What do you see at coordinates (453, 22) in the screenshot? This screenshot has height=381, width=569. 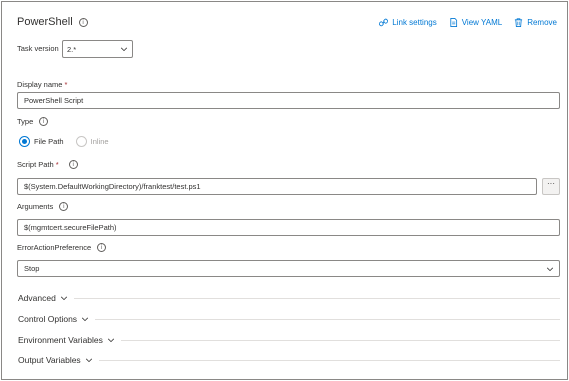 I see `document-icon` at bounding box center [453, 22].